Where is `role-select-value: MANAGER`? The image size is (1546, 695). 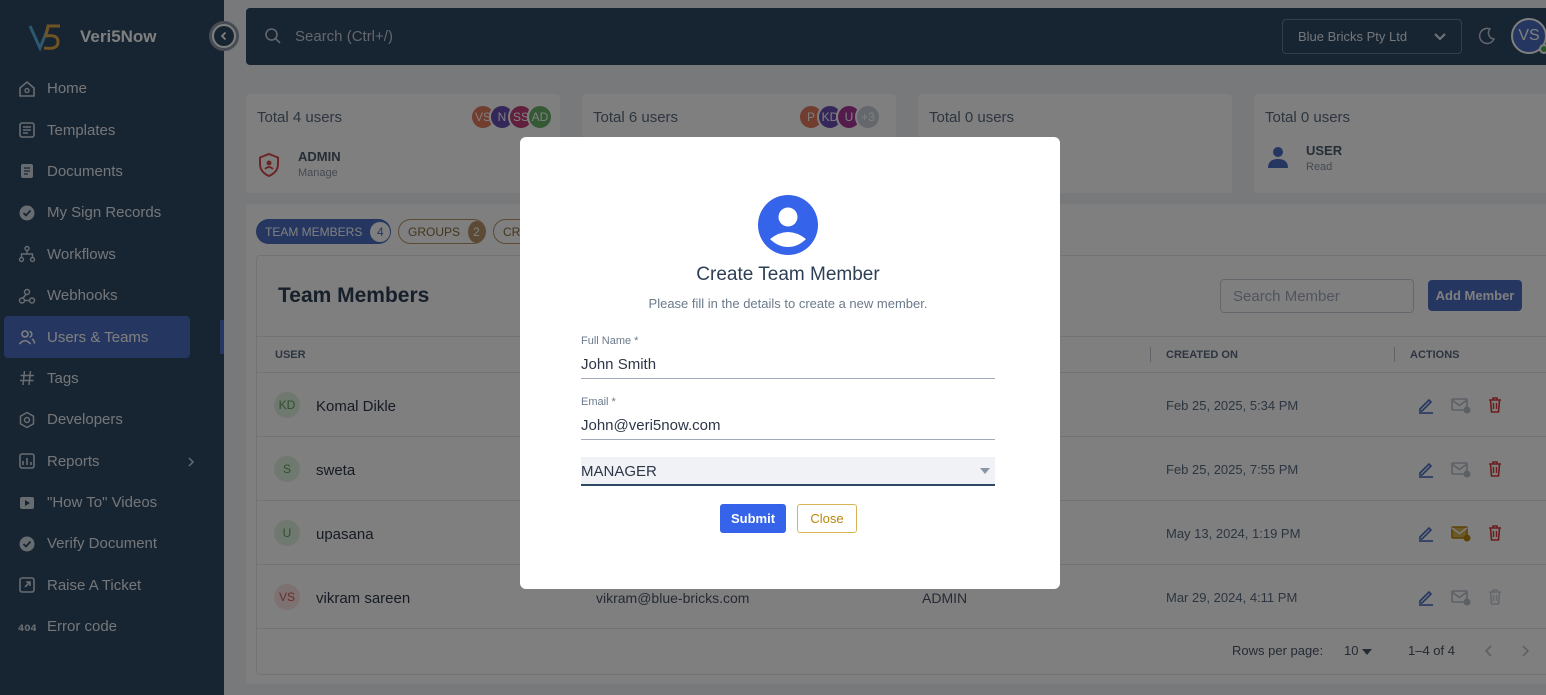
role-select-value: MANAGER is located at coordinates (619, 471).